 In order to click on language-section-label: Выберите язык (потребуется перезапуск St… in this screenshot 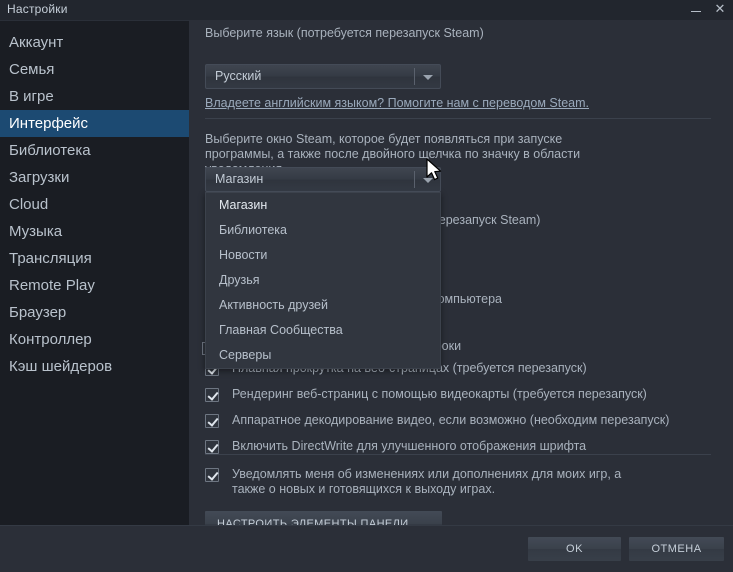, I will do `click(344, 33)`.